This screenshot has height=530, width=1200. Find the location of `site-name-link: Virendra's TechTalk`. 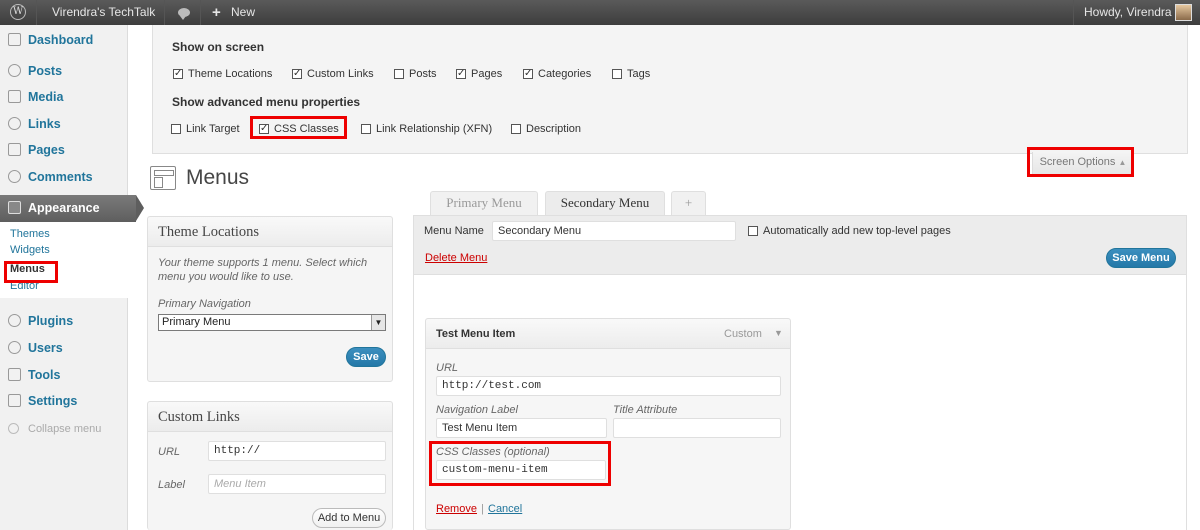

site-name-link: Virendra's TechTalk is located at coordinates (103, 12).